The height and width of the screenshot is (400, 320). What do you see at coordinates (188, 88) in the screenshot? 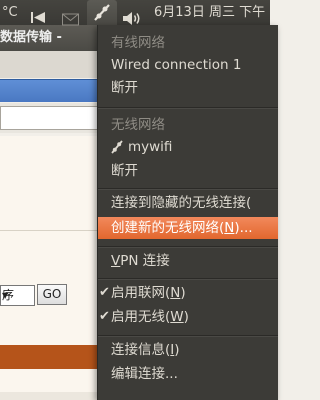
I see `wired-disconnect-item: 断开` at bounding box center [188, 88].